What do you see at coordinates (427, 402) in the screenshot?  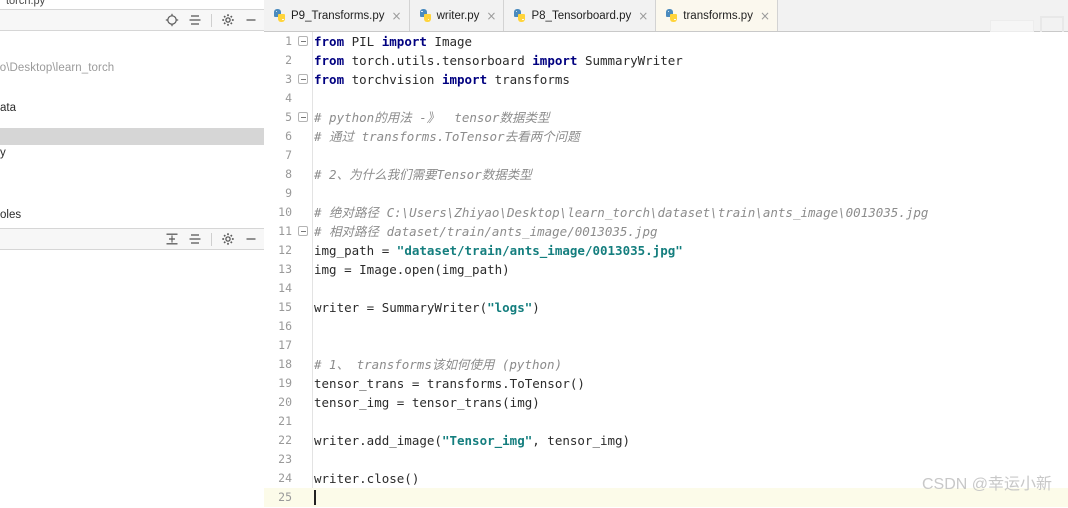 I see `line-text: tensor_img = tensor_trans(img)` at bounding box center [427, 402].